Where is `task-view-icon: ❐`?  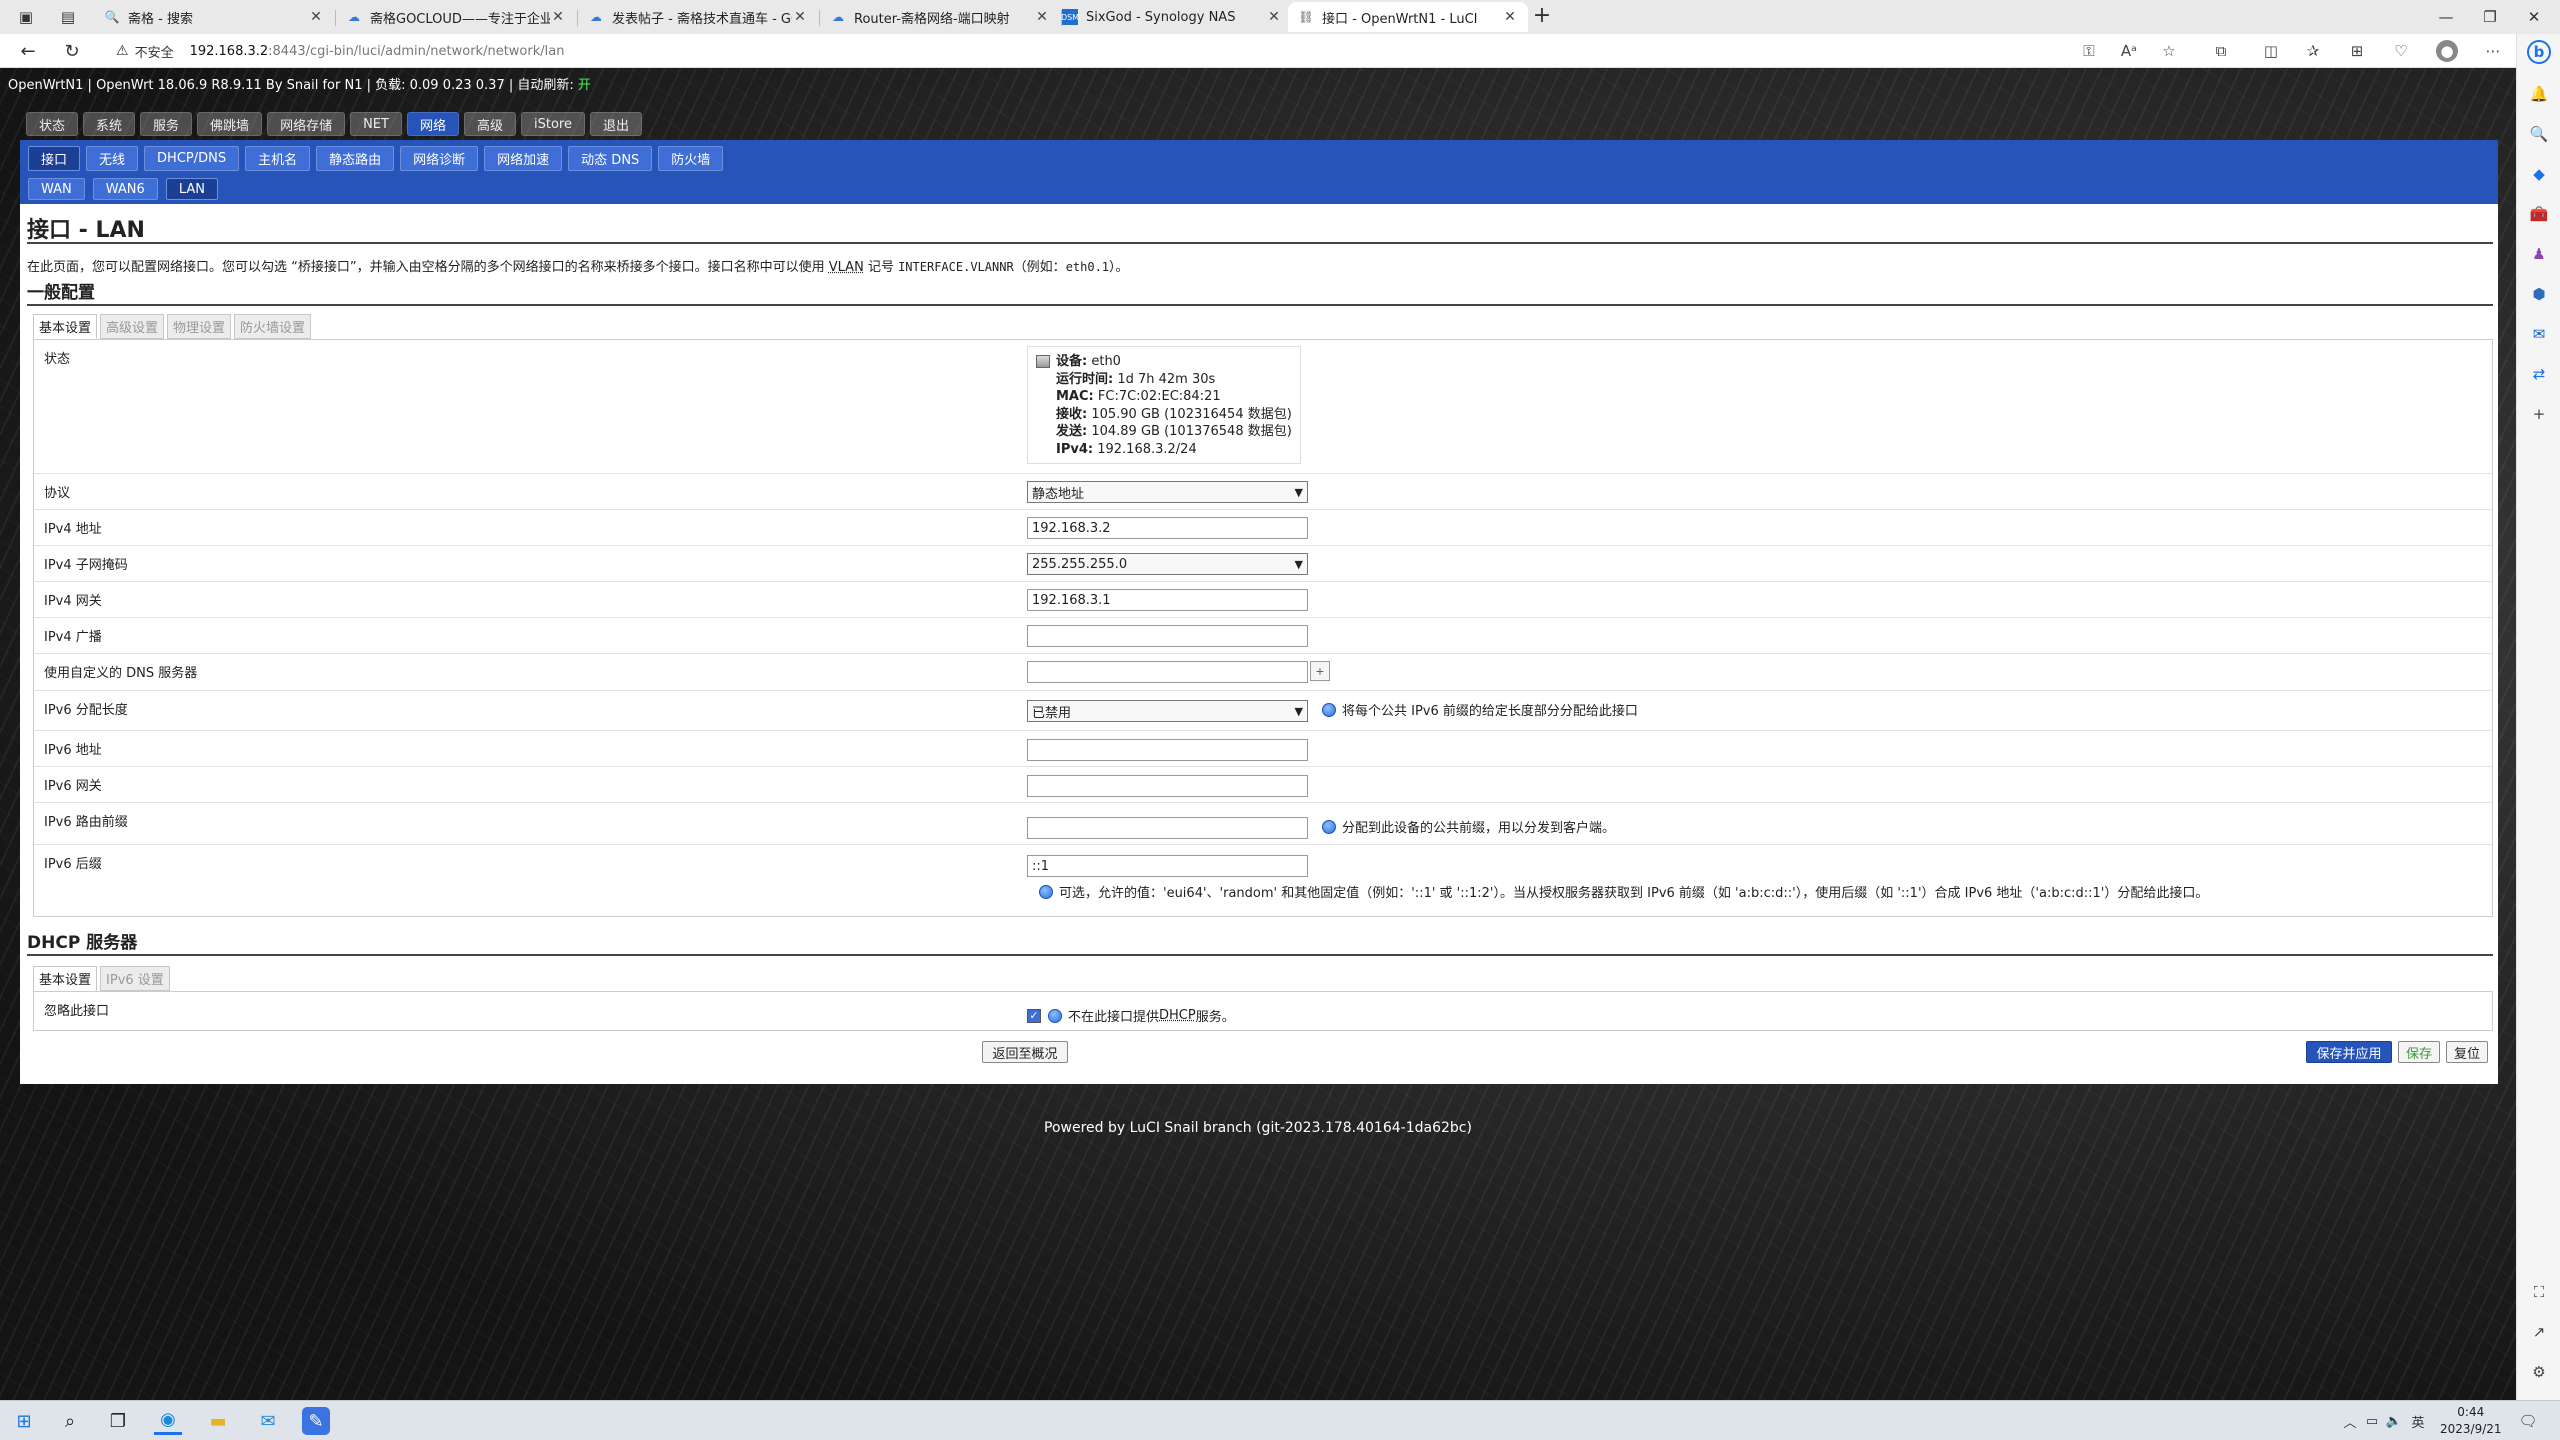
task-view-icon: ❐ is located at coordinates (118, 1421).